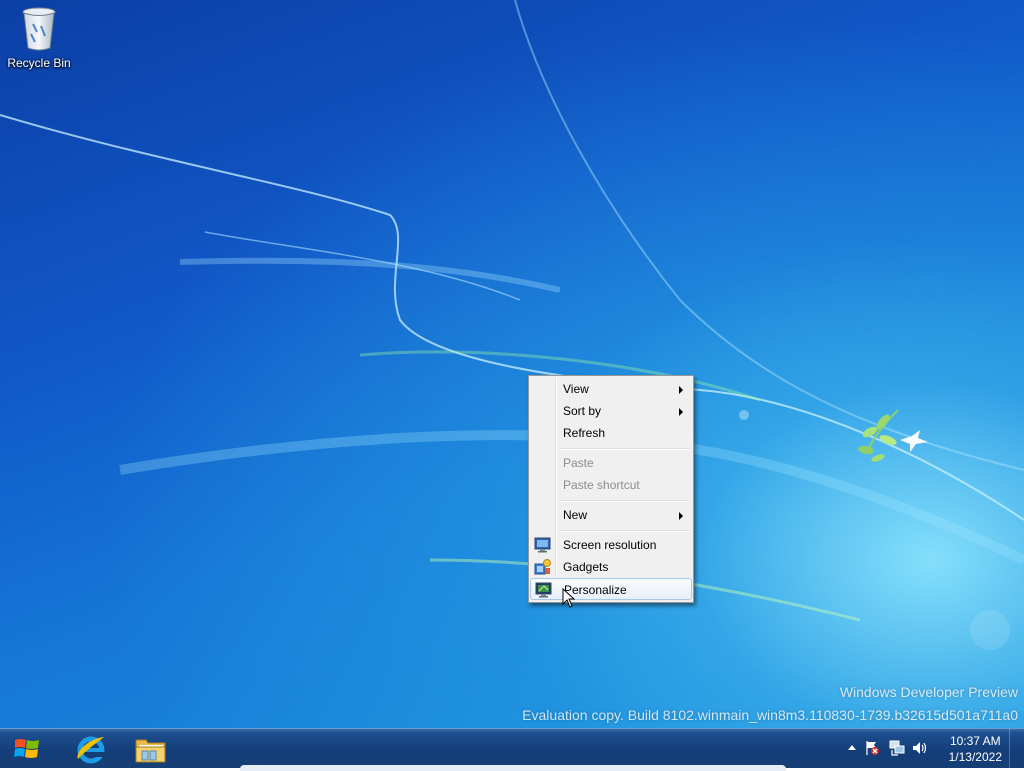 The image size is (1024, 771). What do you see at coordinates (872, 748) in the screenshot?
I see `action-center-flag-icon` at bounding box center [872, 748].